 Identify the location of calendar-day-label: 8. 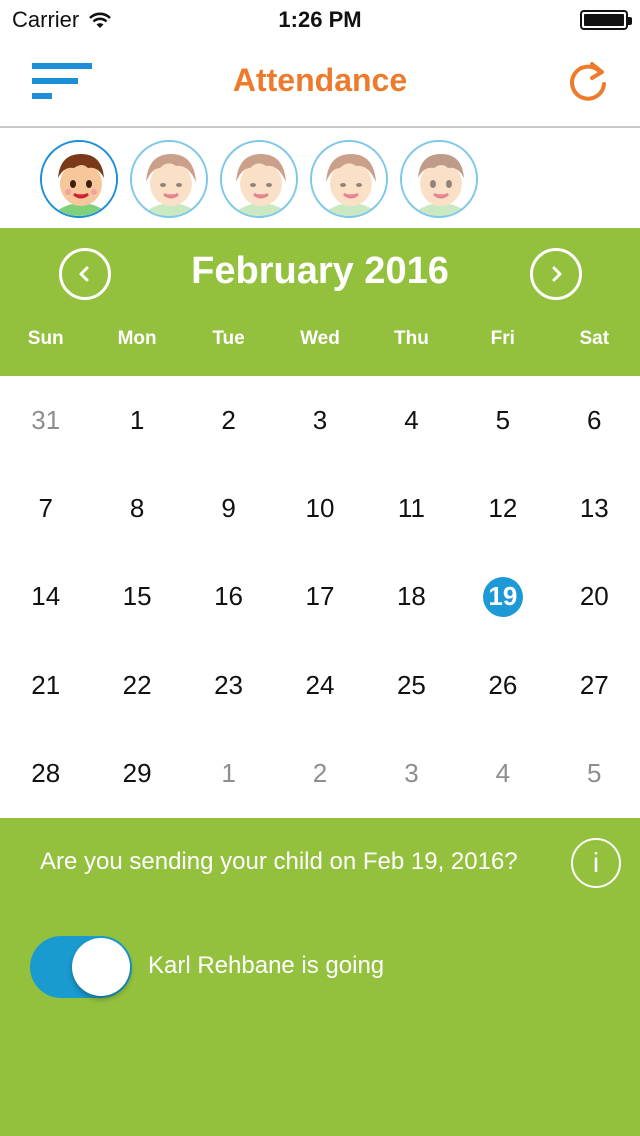
(137, 508).